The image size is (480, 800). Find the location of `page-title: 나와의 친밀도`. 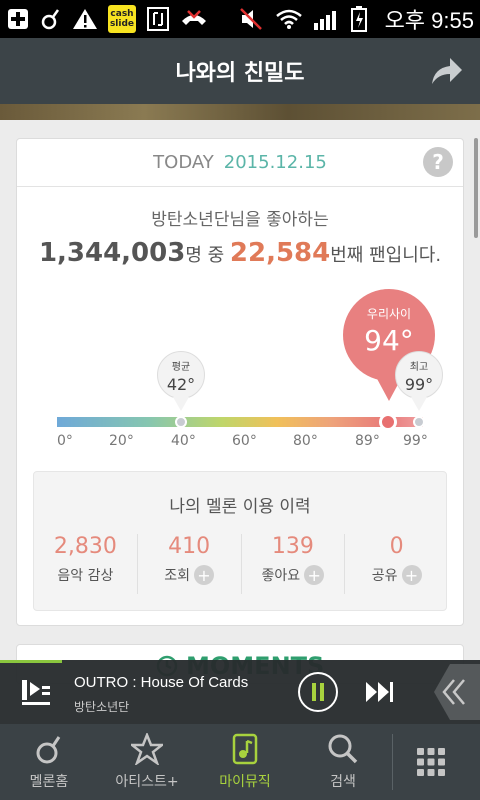

page-title: 나와의 친밀도 is located at coordinates (240, 73).